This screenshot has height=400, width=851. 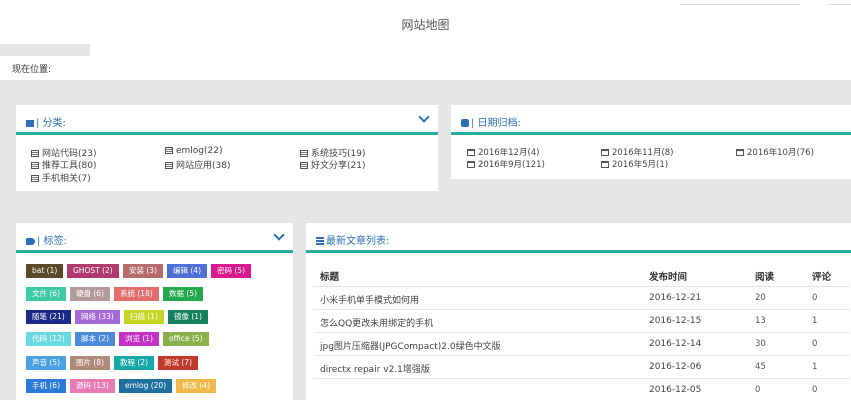 I want to click on tag-badge: 硬盘 (6), so click(x=90, y=294).